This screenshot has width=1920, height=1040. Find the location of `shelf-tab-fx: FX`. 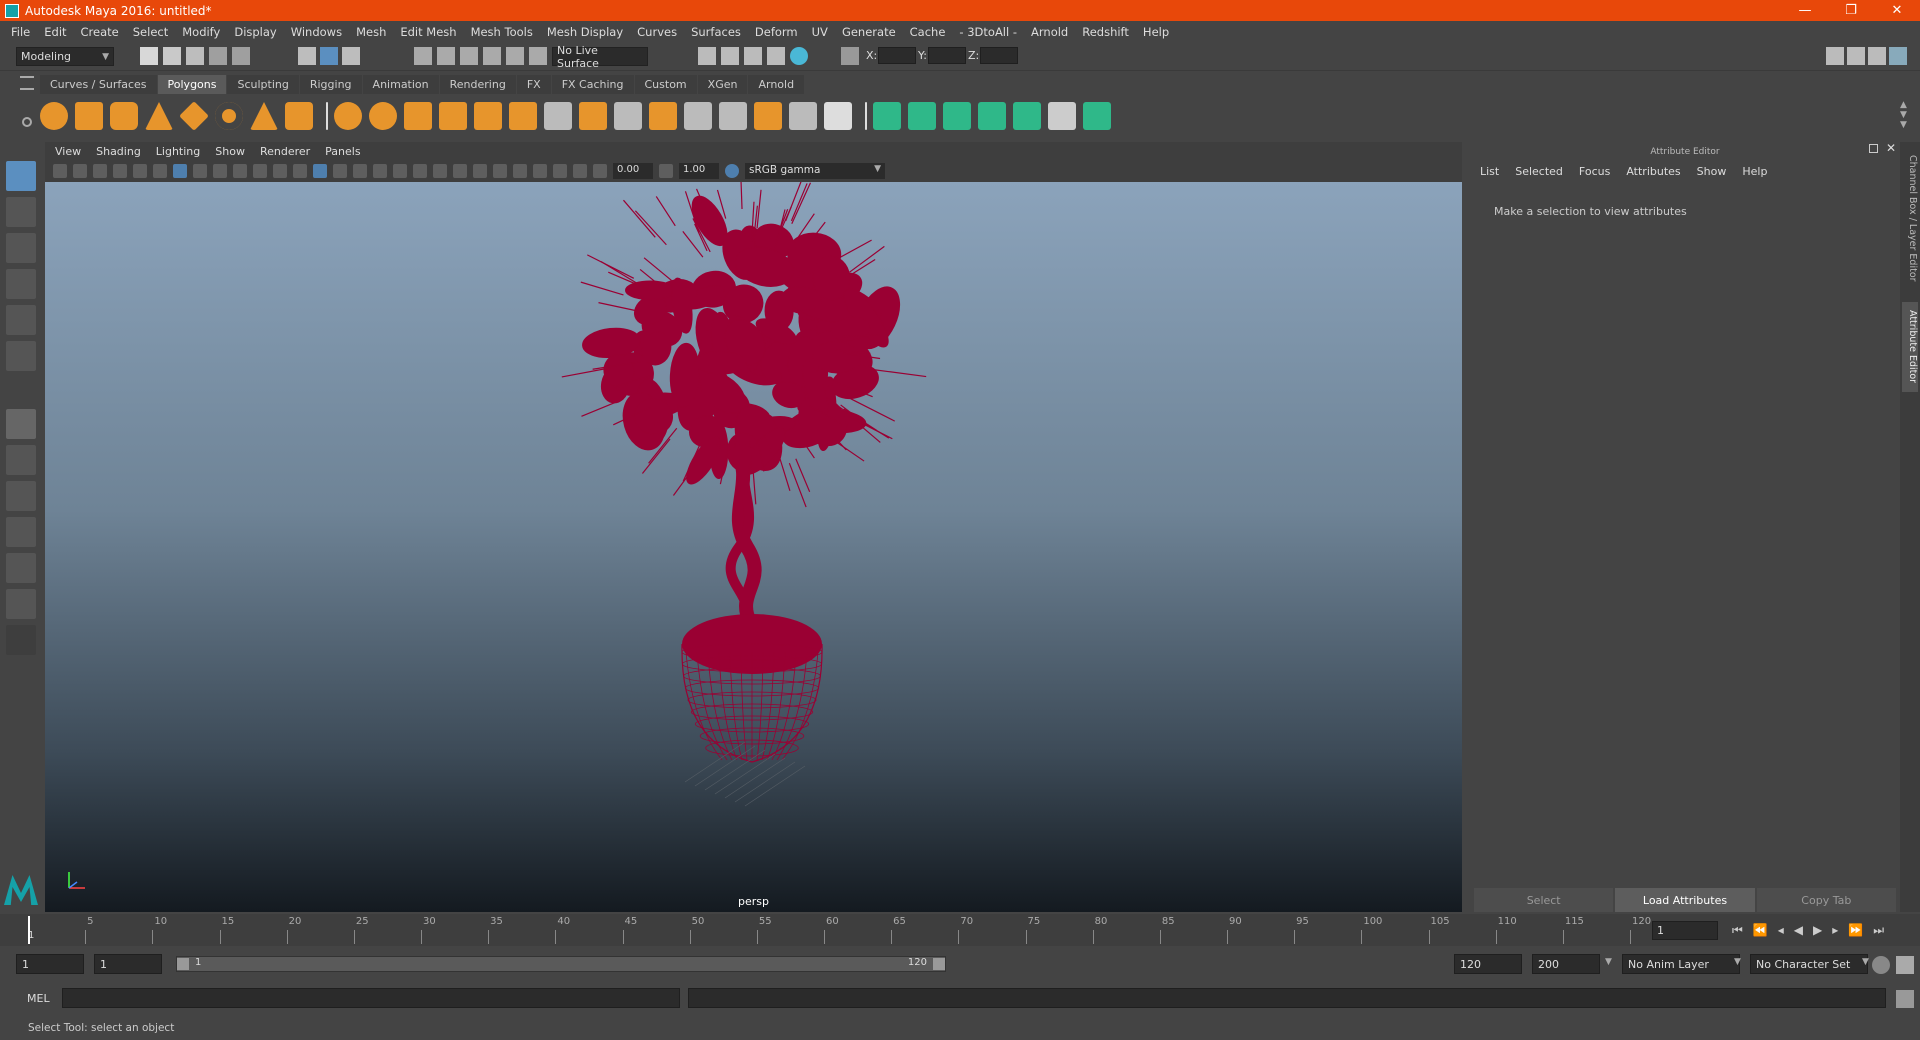

shelf-tab-fx: FX is located at coordinates (533, 84).